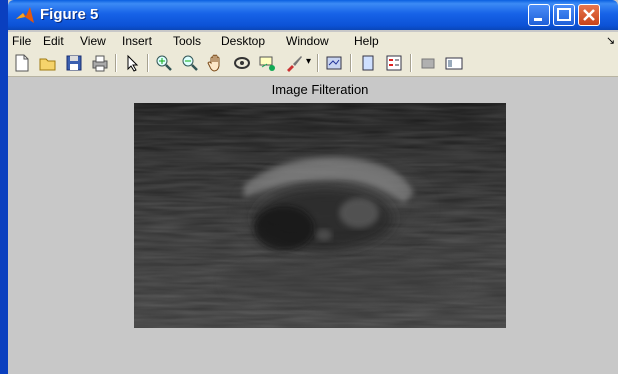 The height and width of the screenshot is (374, 618). Describe the element at coordinates (21, 41) in the screenshot. I see `menu-file: File` at that location.